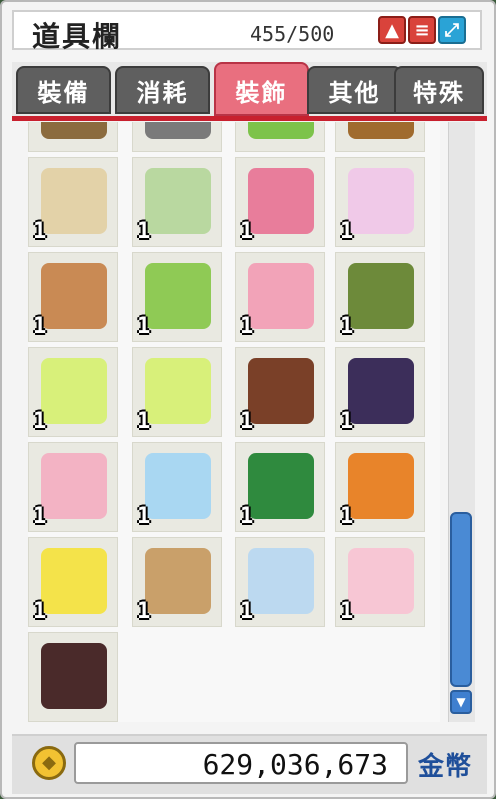 Image resolution: width=496 pixels, height=799 pixels. What do you see at coordinates (77, 36) in the screenshot?
I see `window-title: 道具欄` at bounding box center [77, 36].